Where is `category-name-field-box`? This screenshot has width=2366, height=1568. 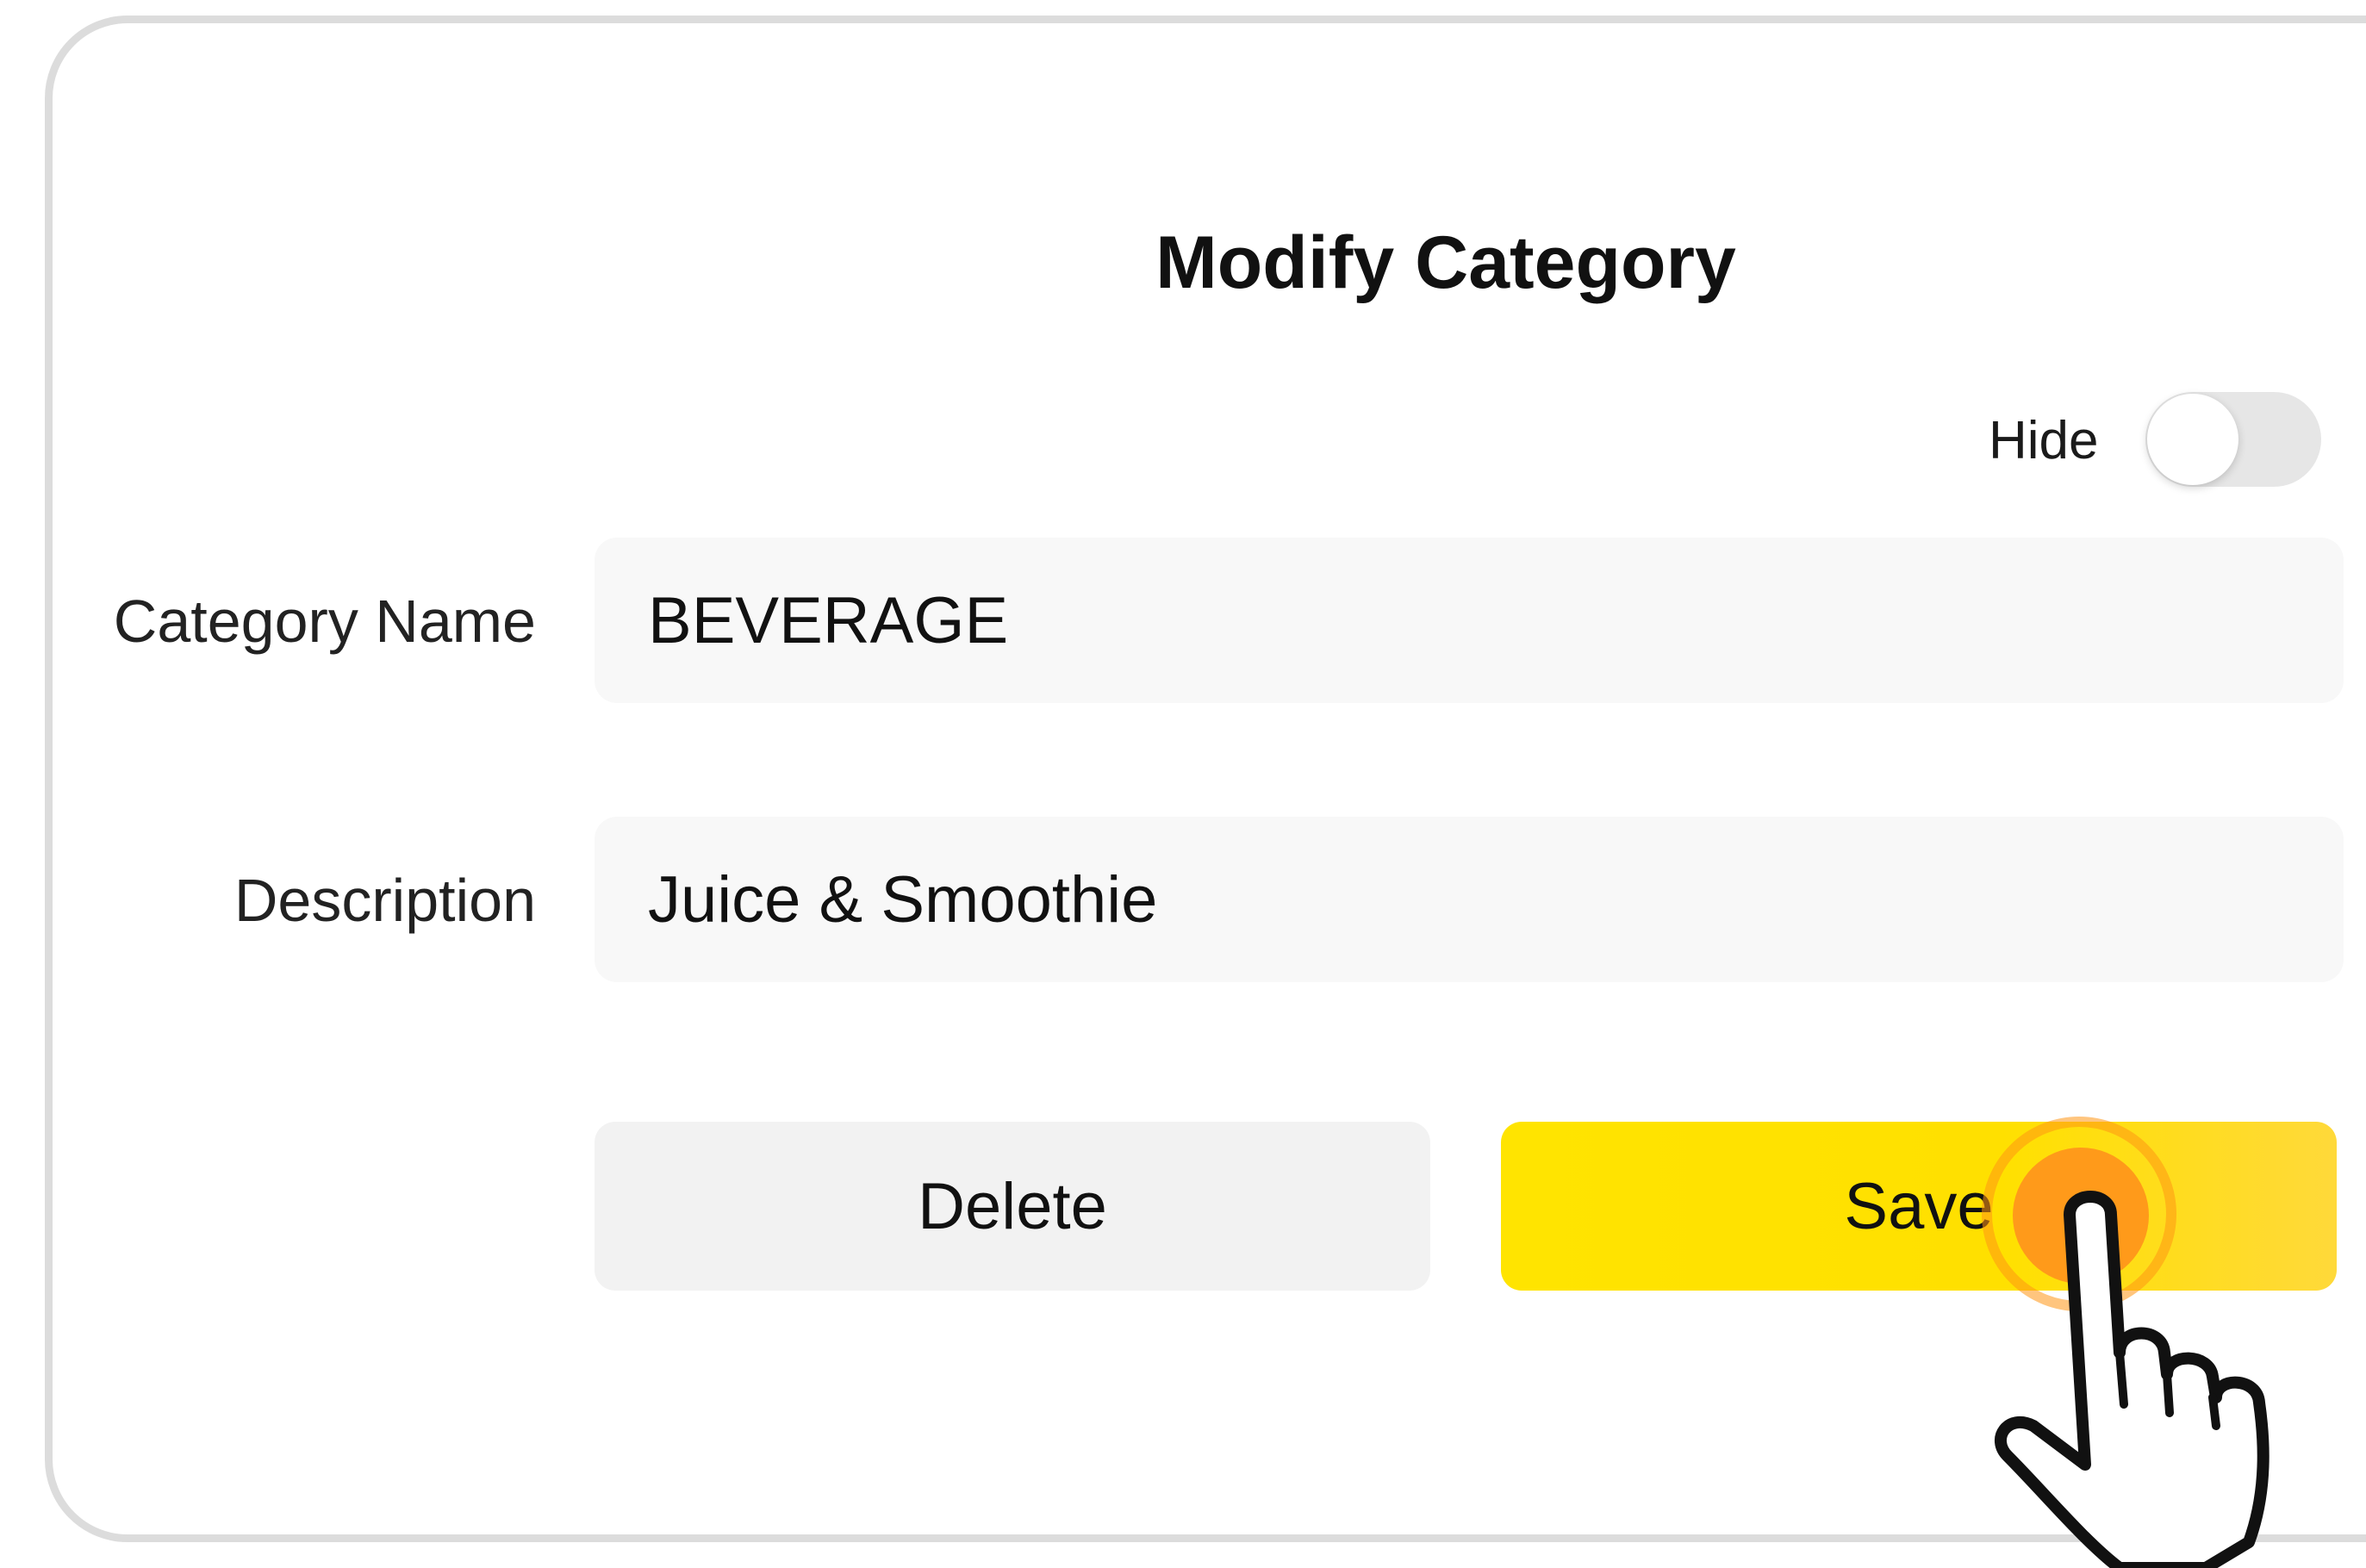 category-name-field-box is located at coordinates (1469, 621).